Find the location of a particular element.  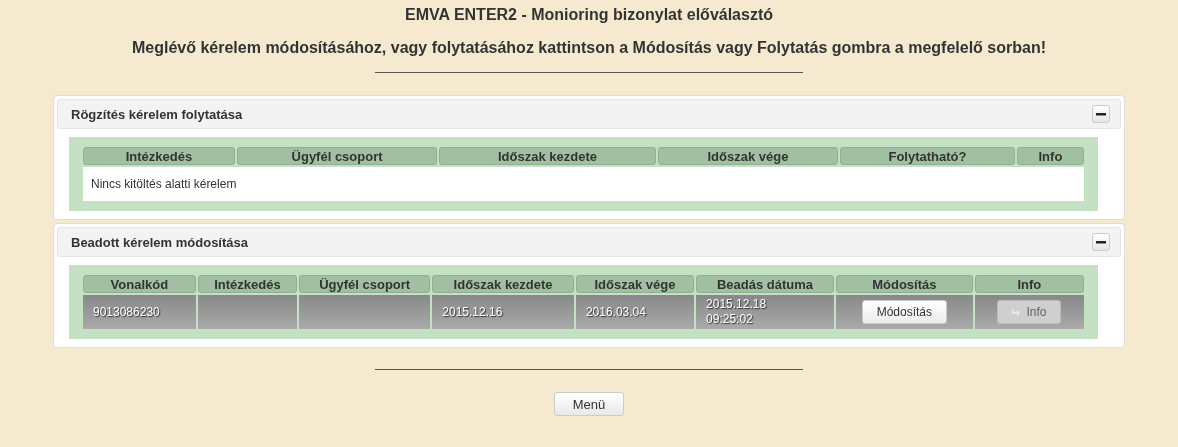

column-header: Folytatható? is located at coordinates (927, 156).